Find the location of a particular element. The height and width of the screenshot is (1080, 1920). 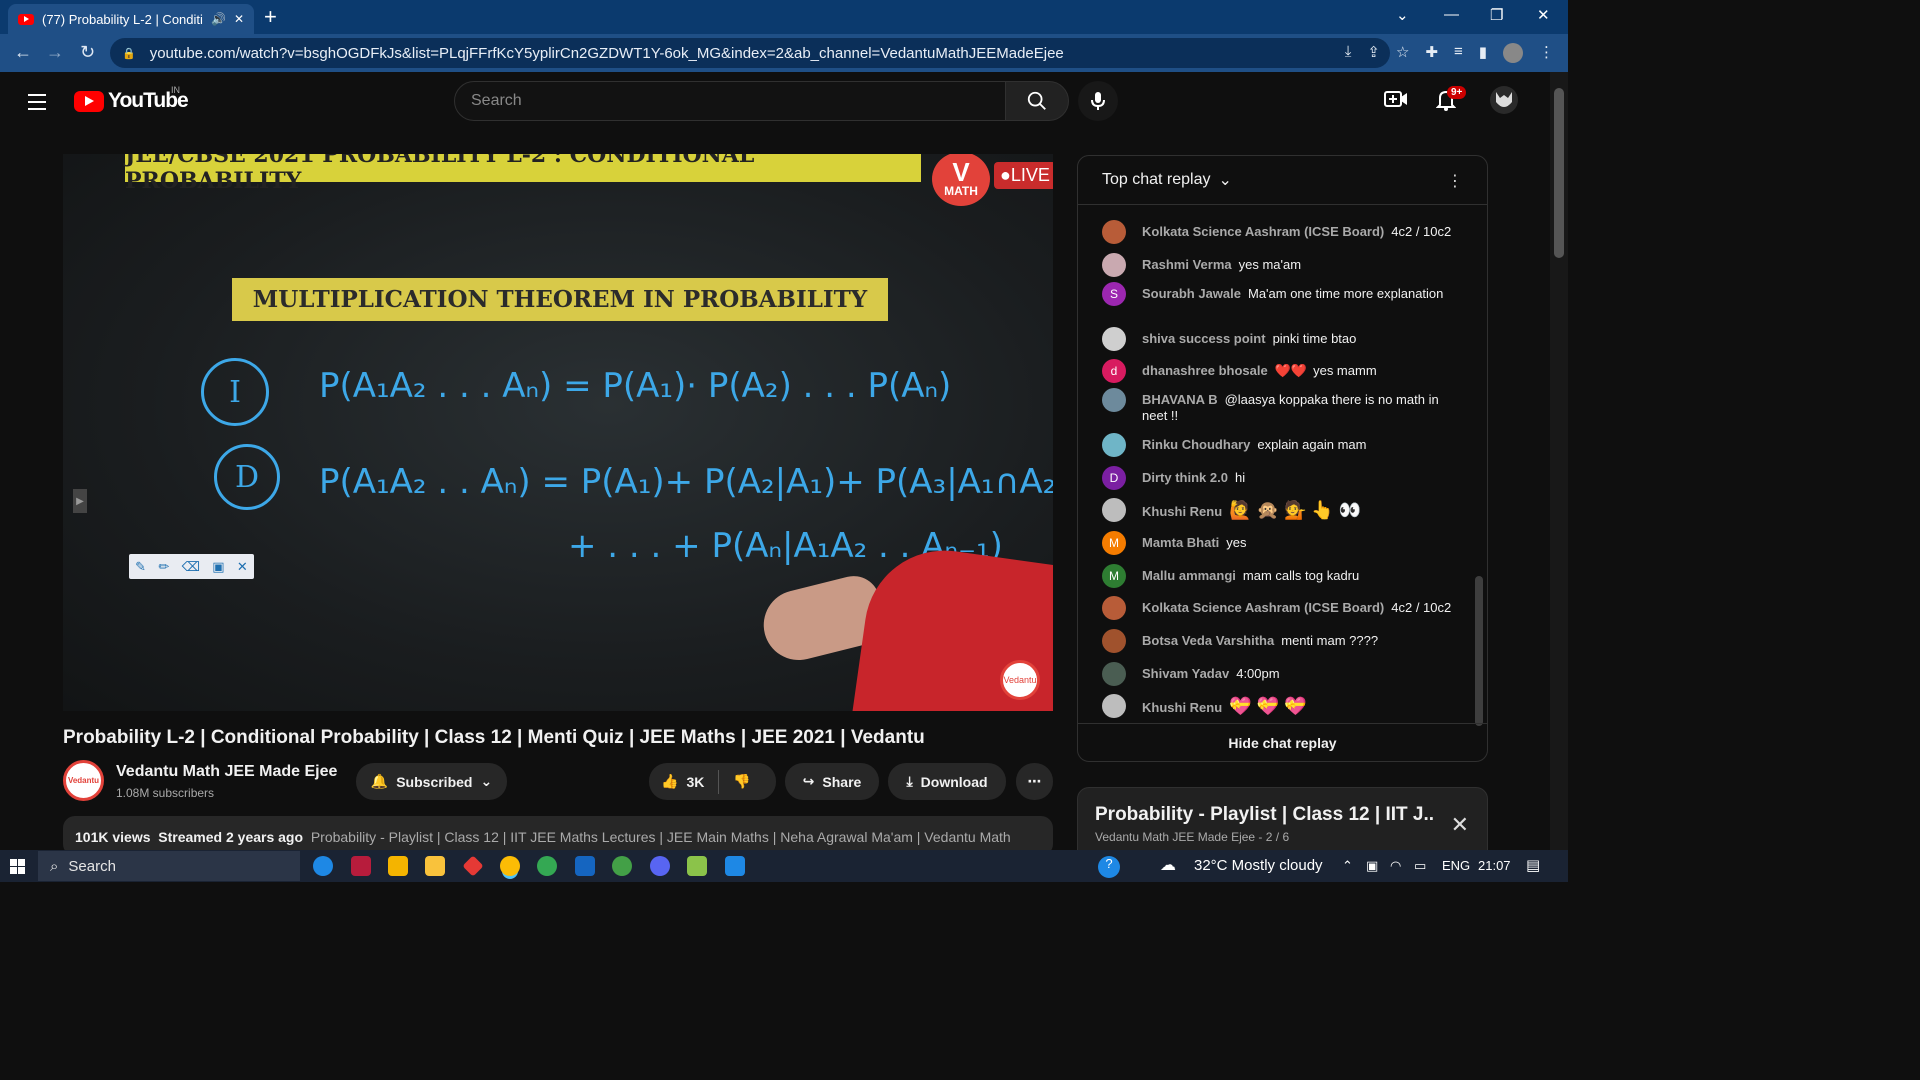

hamburger-menu-icon is located at coordinates (37, 104).